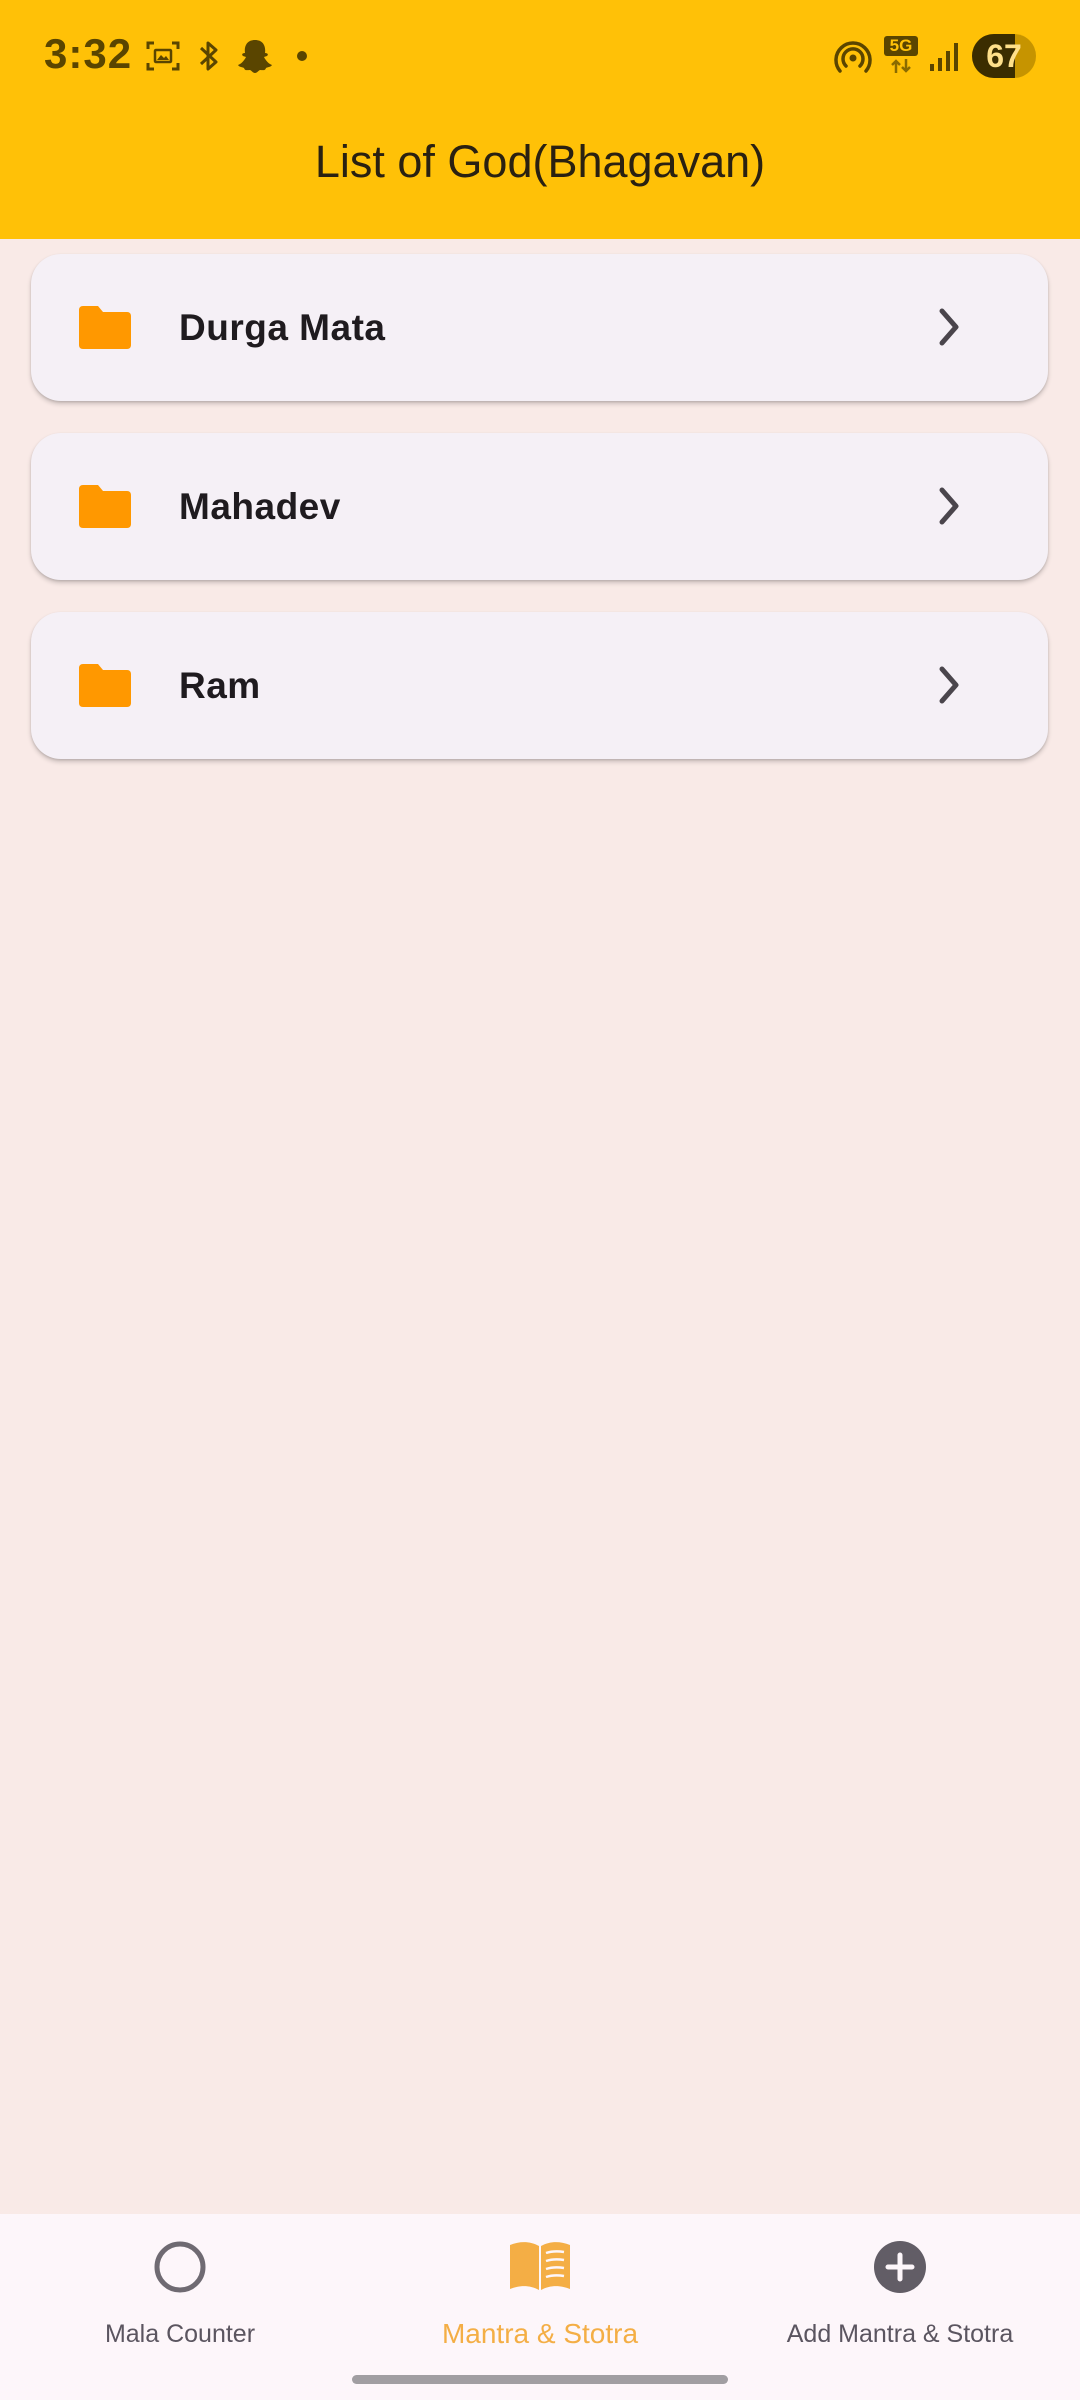  Describe the element at coordinates (900, 2334) in the screenshot. I see `nav-label-add-mantra-stotra: Add Mantra & Stotra` at that location.